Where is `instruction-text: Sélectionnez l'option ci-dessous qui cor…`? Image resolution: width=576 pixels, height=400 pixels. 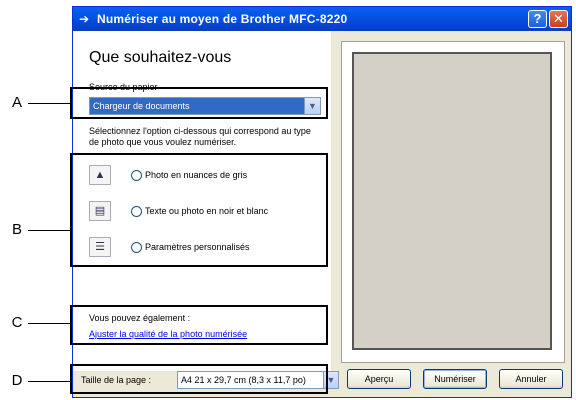
instruction-text: Sélectionnez l'option ci-dessous qui cor… is located at coordinates (200, 136).